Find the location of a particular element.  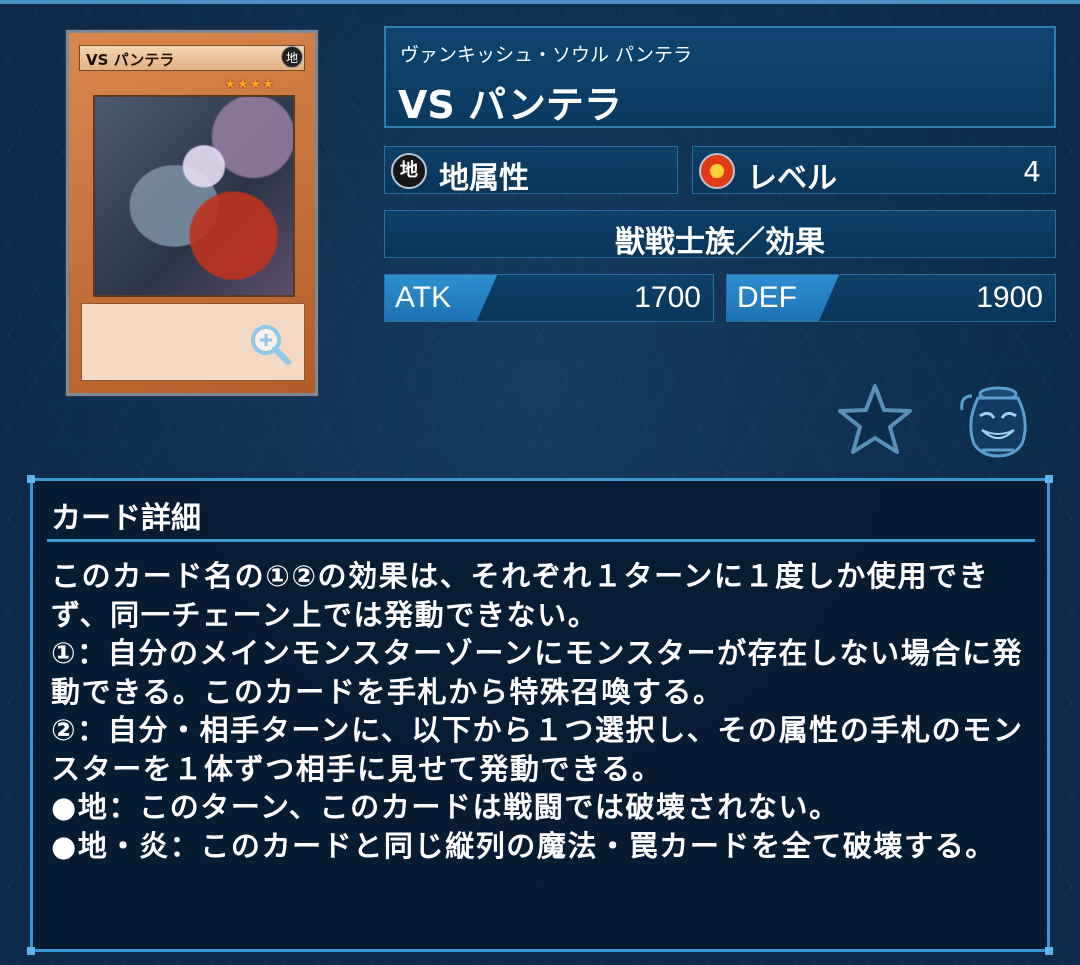

atk-field: ATK 1700 is located at coordinates (549, 298).